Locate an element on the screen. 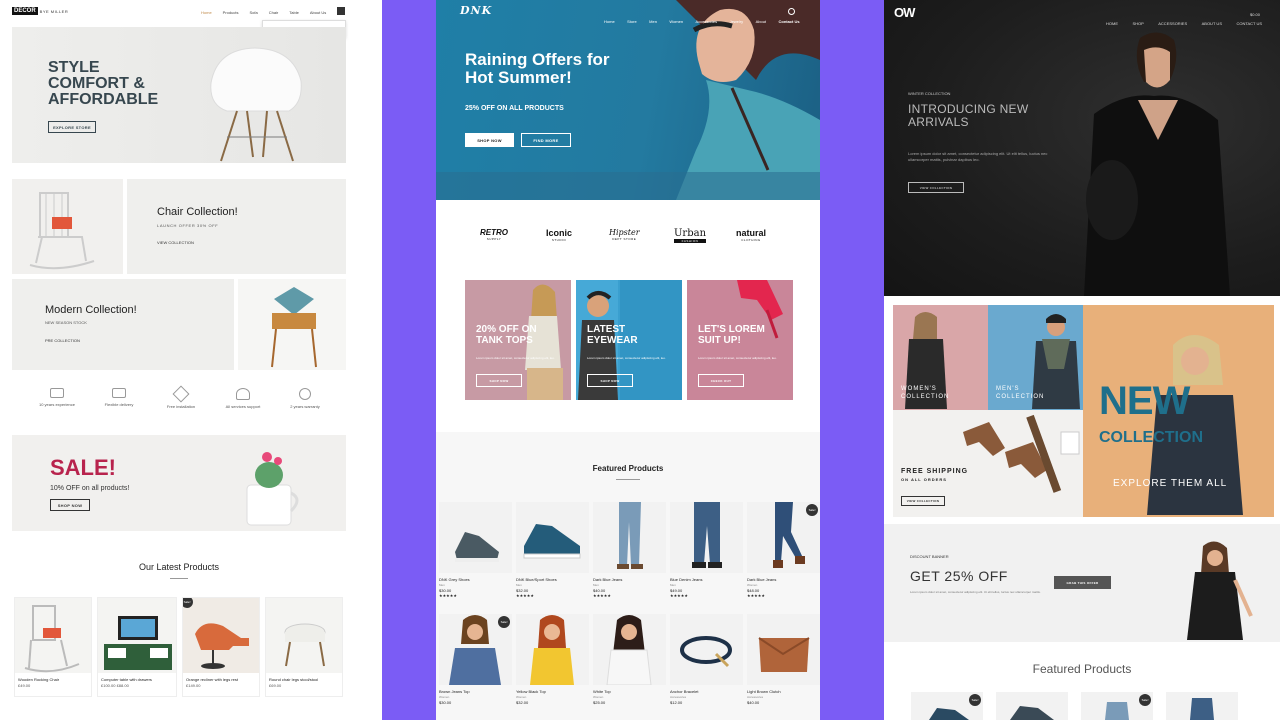 The image size is (1280, 720). chair-collection-link: VIEW COLLECTION is located at coordinates (175, 242).